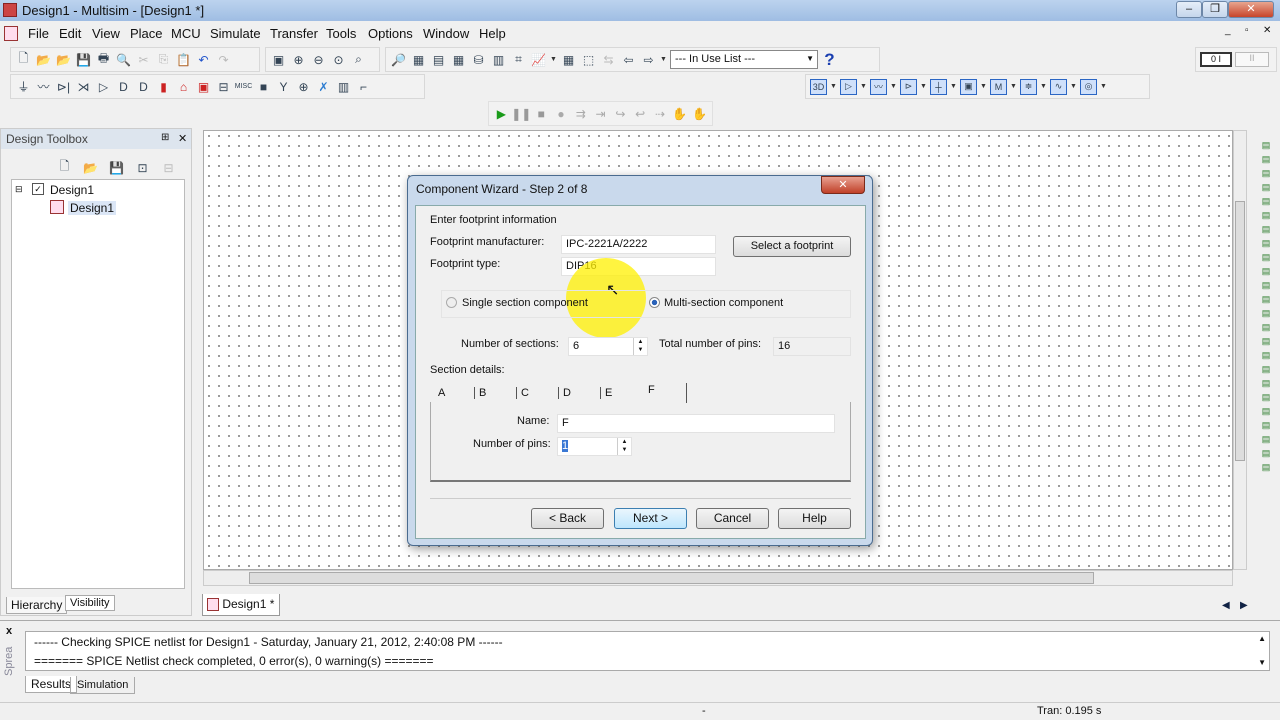  Describe the element at coordinates (103, 86) in the screenshot. I see `analog-icon: ▷` at that location.